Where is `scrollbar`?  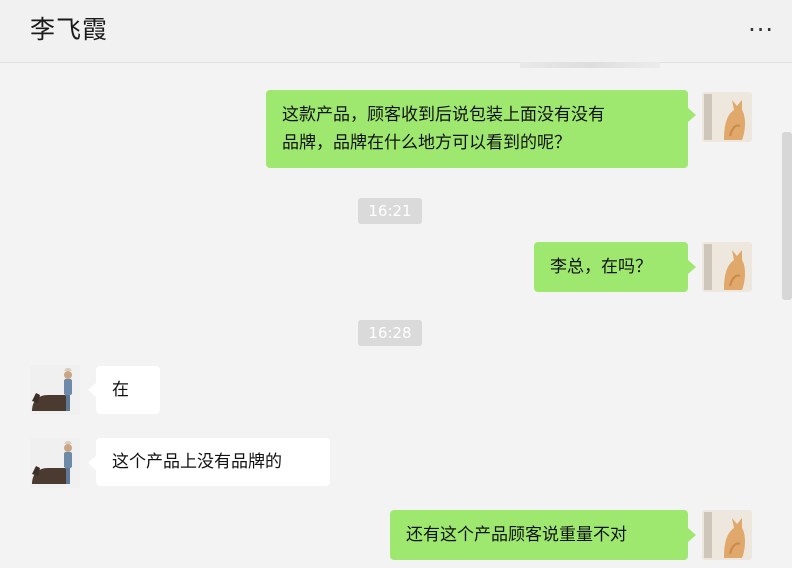 scrollbar is located at coordinates (787, 216).